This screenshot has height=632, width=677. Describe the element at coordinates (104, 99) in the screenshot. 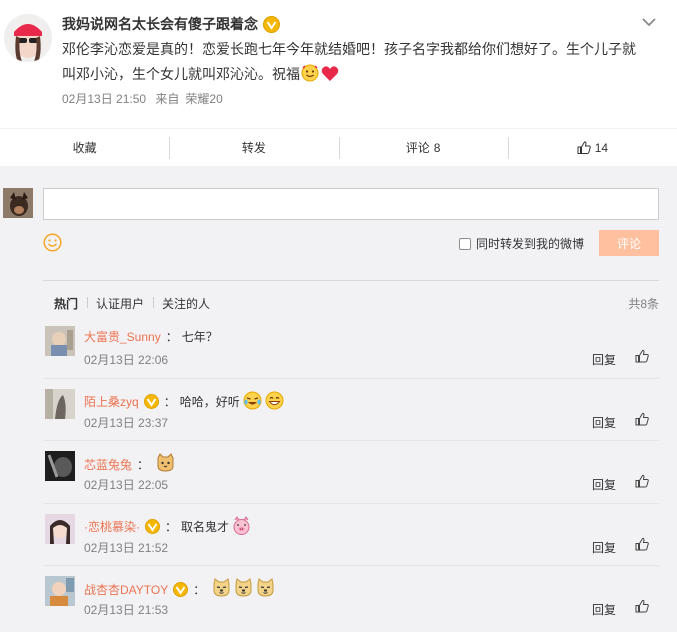

I see `post-date: 02月13日 21:50` at that location.